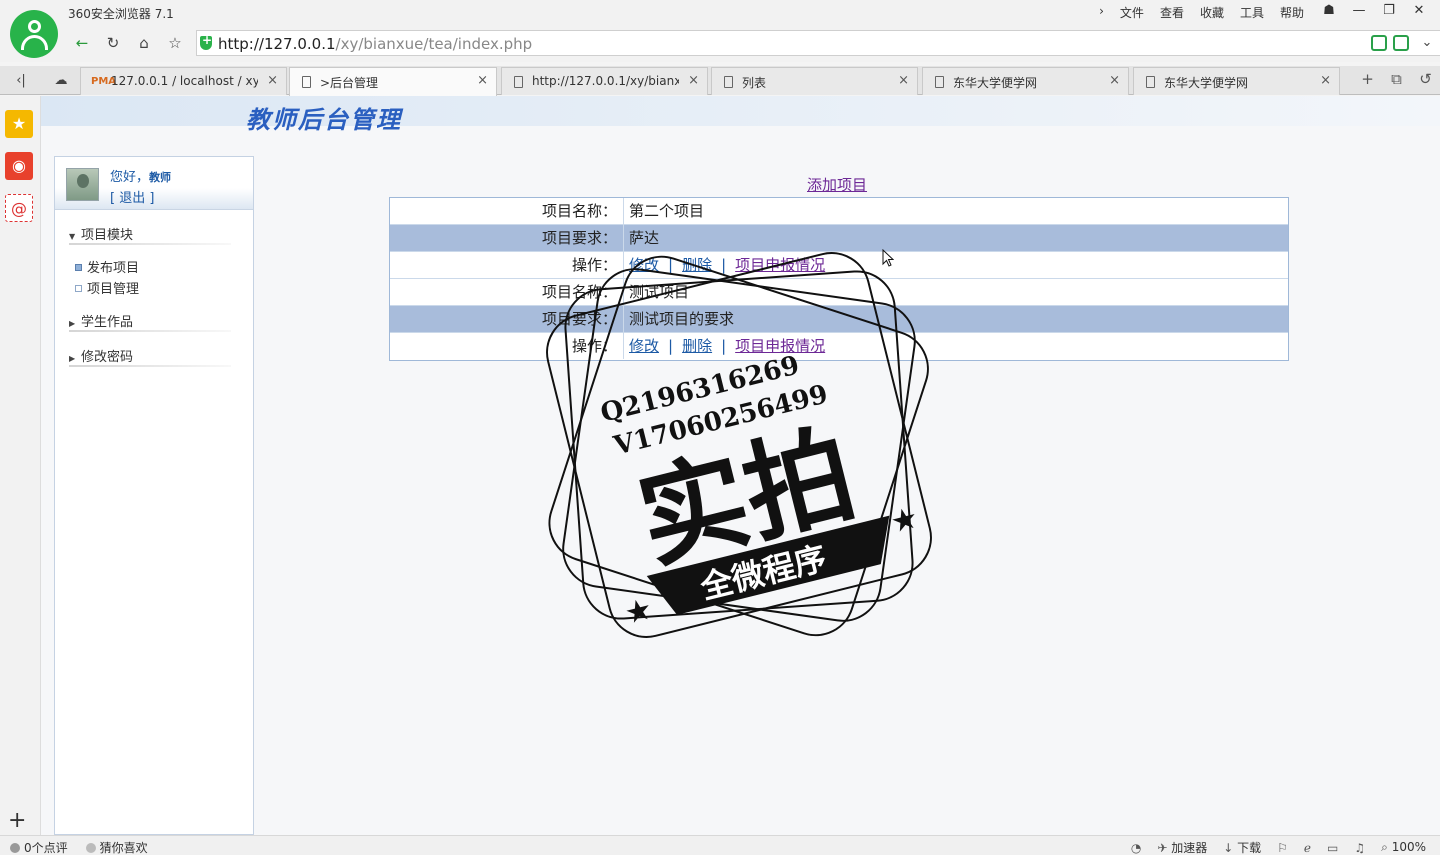  What do you see at coordinates (393, 81) in the screenshot?
I see `tab-admin: >后台管理 ×` at bounding box center [393, 81].